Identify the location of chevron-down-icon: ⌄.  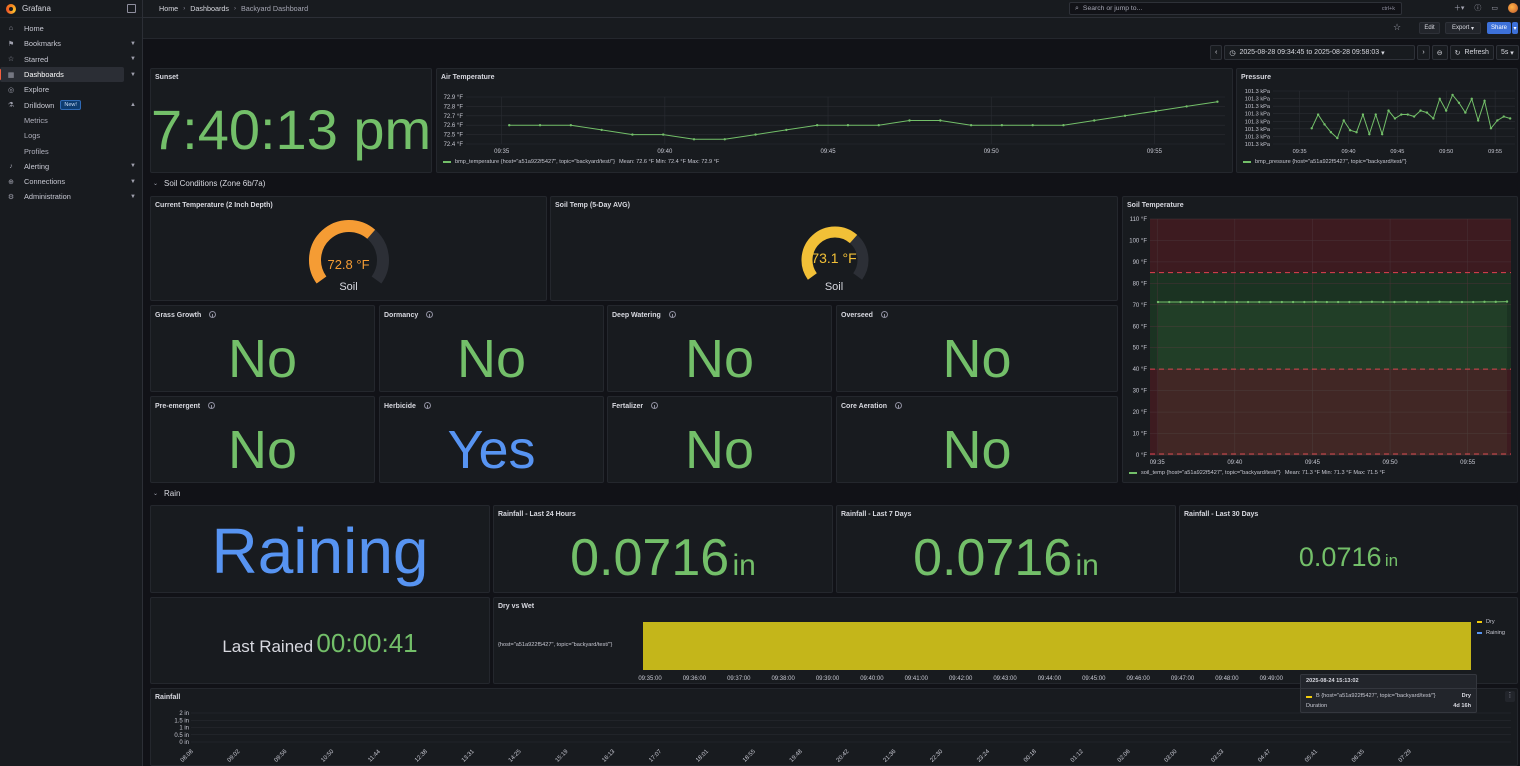
(156, 184).